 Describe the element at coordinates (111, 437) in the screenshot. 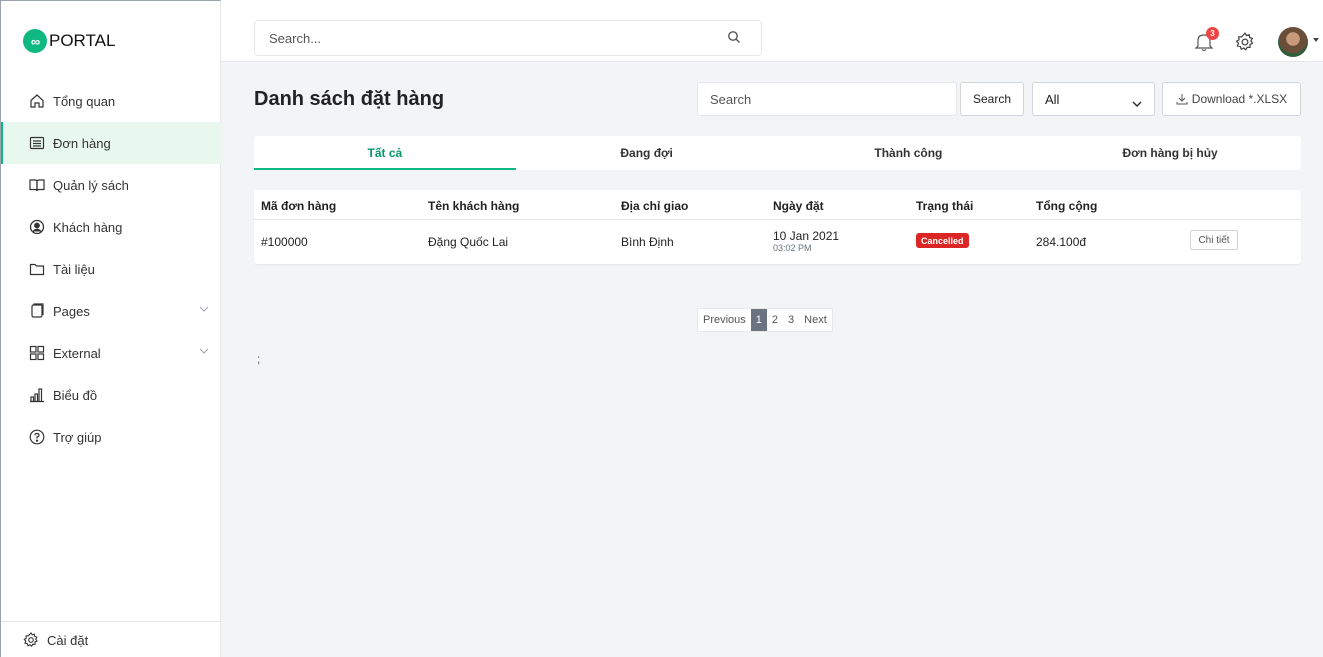

I see `sidebar-item-help: Trợ giúp` at that location.